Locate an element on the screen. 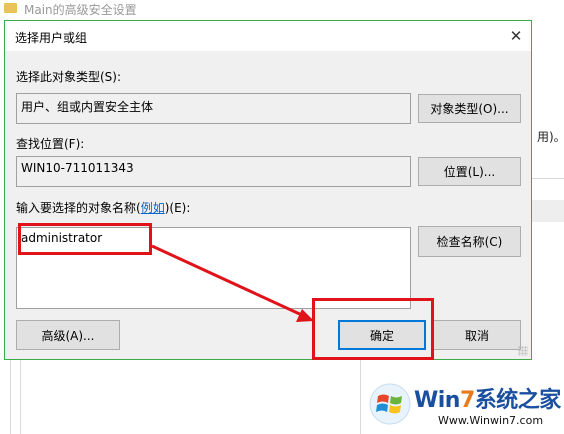  object-type-label: 选择此对象类型(S): is located at coordinates (69, 77).